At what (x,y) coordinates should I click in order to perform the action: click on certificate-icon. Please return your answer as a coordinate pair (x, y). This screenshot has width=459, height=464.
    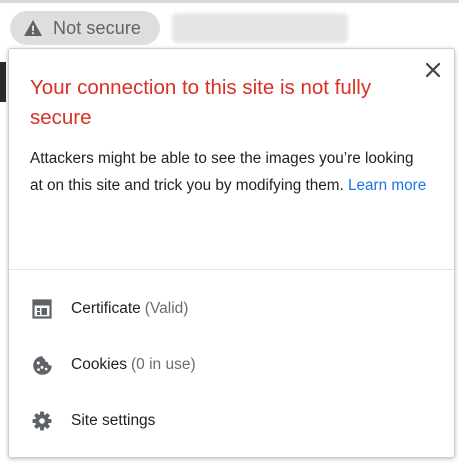
    Looking at the image, I should click on (42, 309).